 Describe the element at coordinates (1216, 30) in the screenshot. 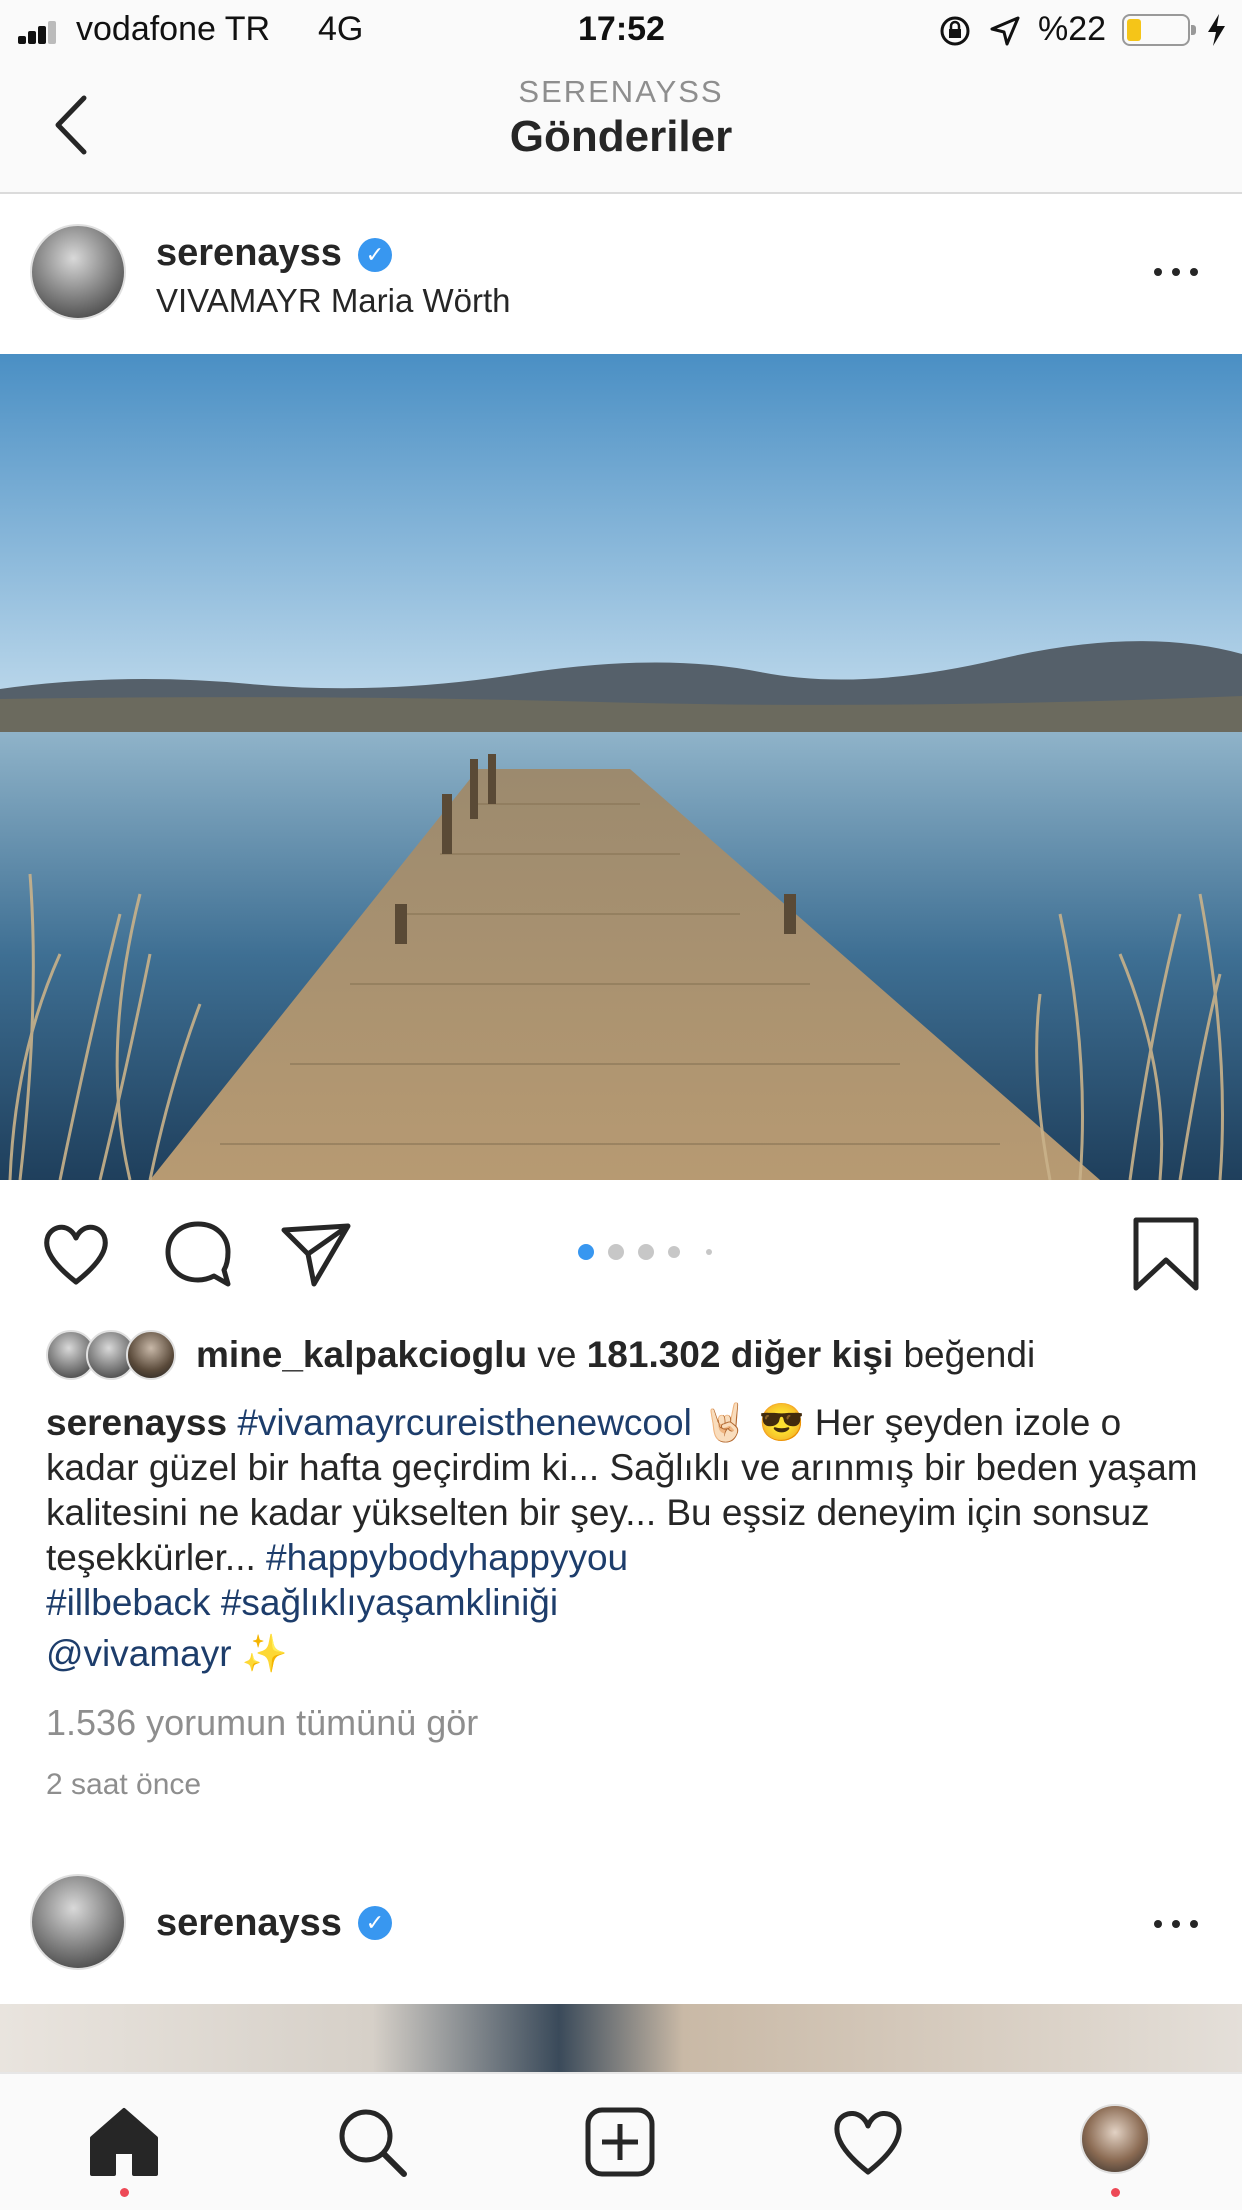

I see `charging-bolt-icon` at that location.